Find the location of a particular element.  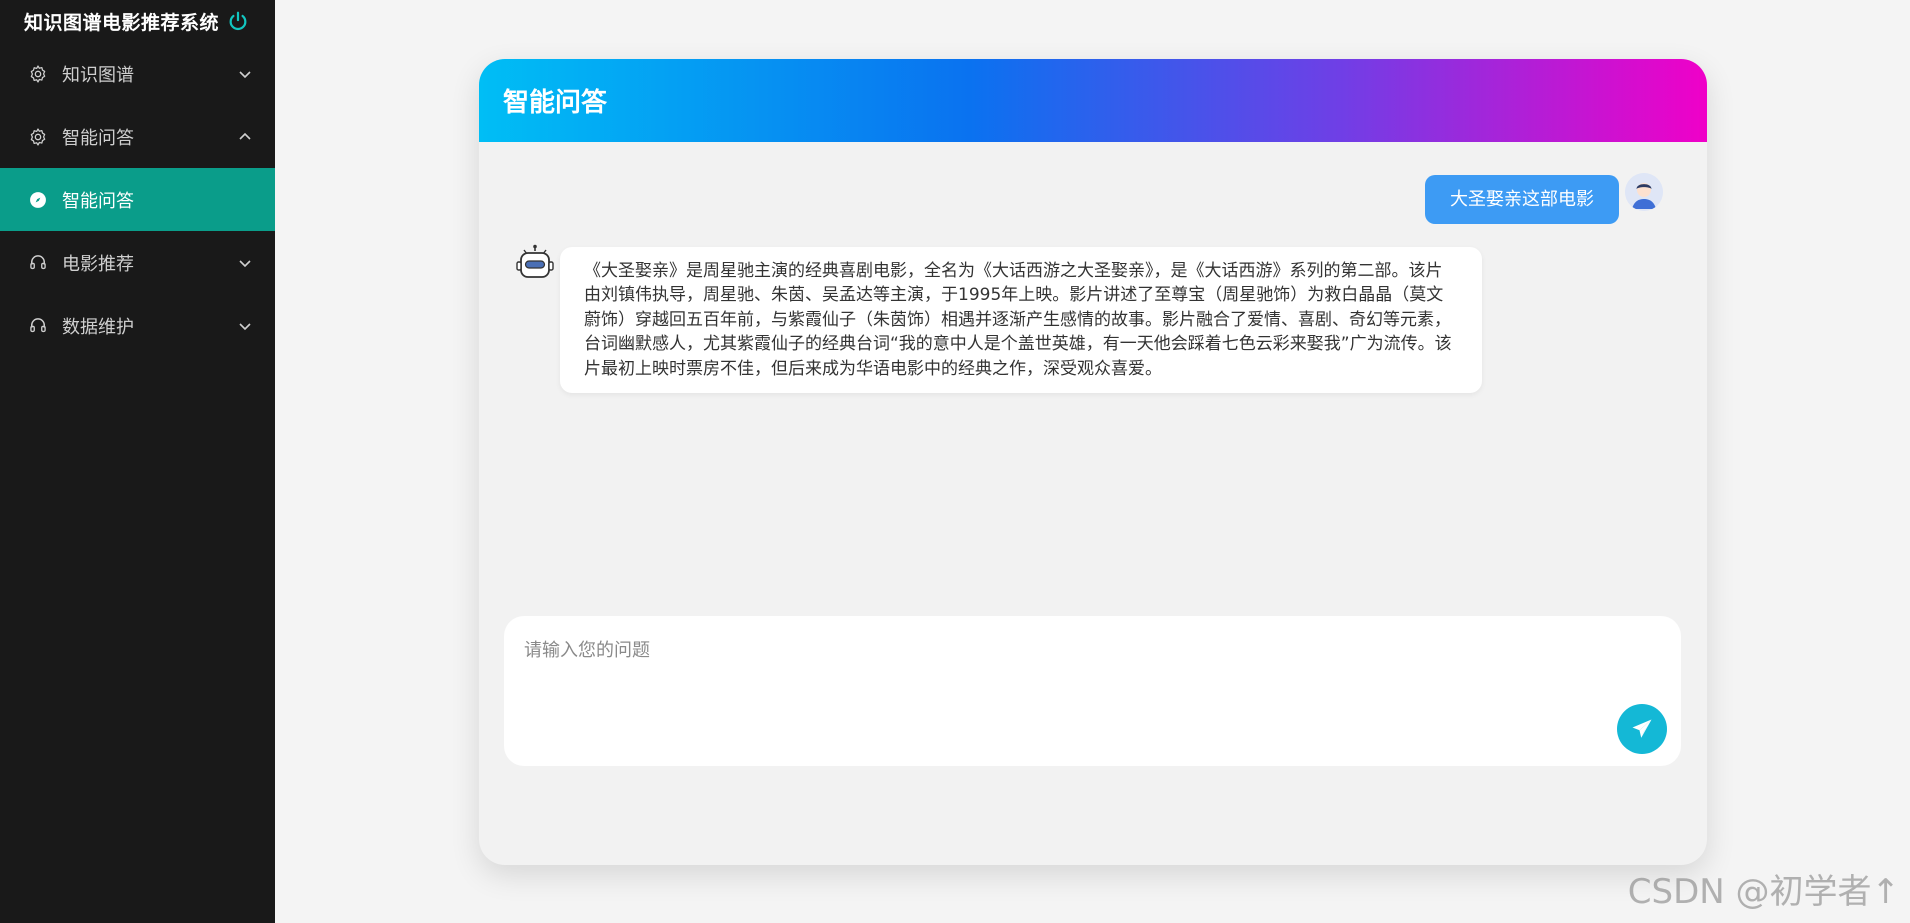

csdn-watermark: CSDN @初学者↑ is located at coordinates (1763, 892).